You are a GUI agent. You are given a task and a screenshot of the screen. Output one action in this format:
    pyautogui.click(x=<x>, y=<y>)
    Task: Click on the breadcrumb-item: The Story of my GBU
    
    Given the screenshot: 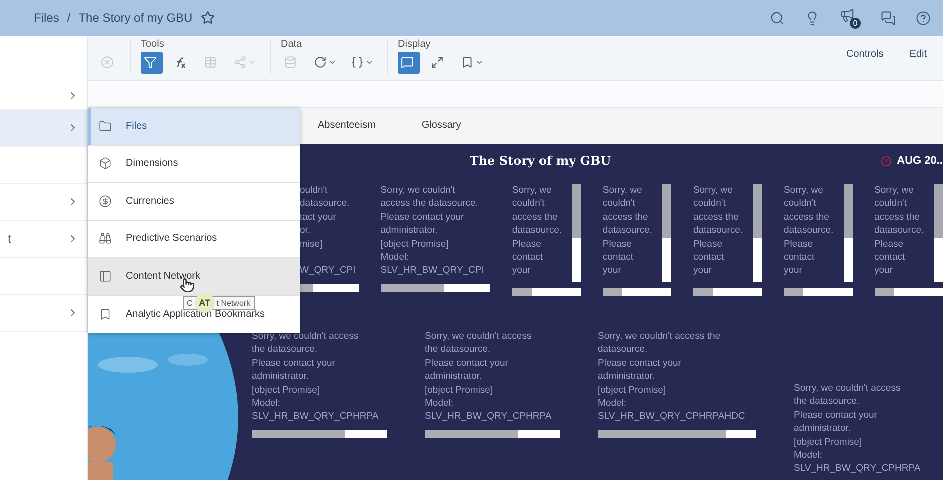 What is the action you would take?
    pyautogui.click(x=135, y=18)
    